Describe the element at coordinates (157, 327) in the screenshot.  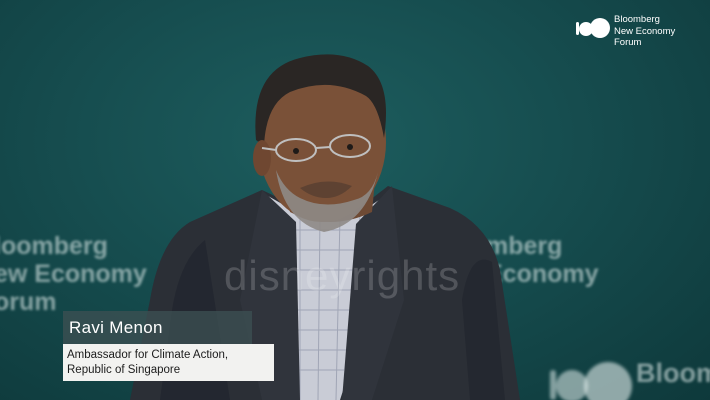
I see `speaker-name: Ravi Menon` at that location.